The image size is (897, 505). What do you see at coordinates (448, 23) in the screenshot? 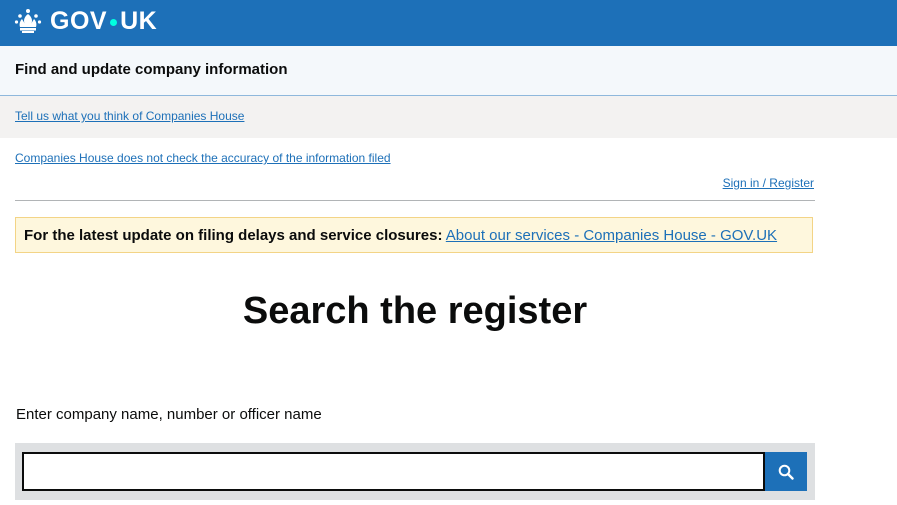
I see `govuk-header: GOV UK` at bounding box center [448, 23].